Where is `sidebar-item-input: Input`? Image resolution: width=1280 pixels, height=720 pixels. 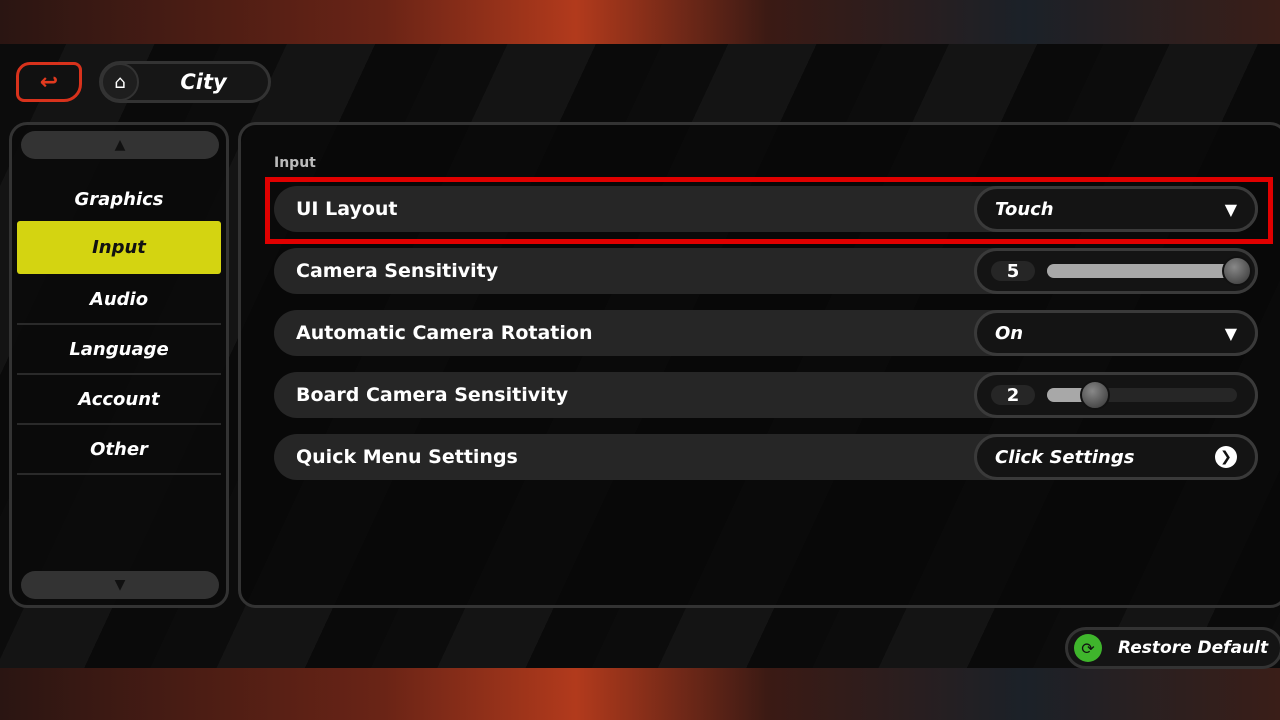
sidebar-item-input: Input is located at coordinates (119, 247).